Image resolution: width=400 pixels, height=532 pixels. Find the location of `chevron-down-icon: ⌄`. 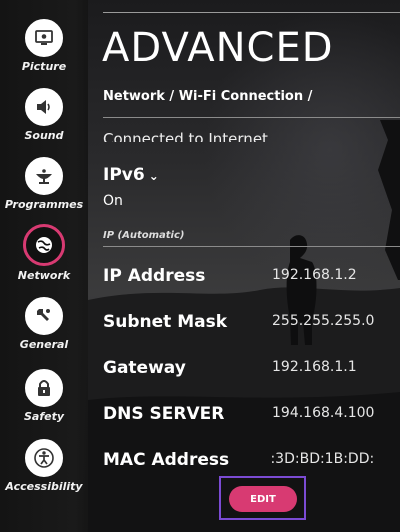

chevron-down-icon: ⌄ is located at coordinates (153, 176).